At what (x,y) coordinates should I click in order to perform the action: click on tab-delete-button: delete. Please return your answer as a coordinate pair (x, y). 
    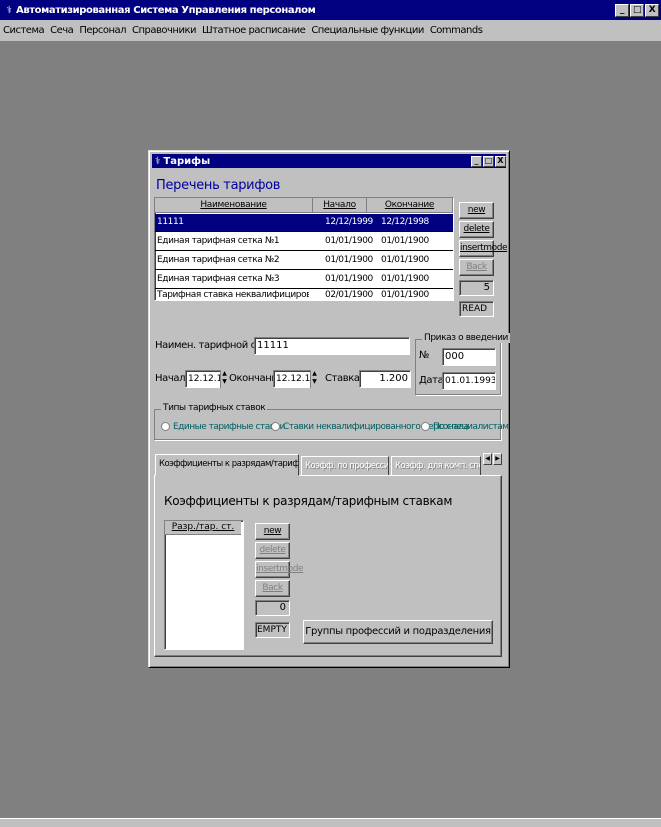
    Looking at the image, I should click on (272, 550).